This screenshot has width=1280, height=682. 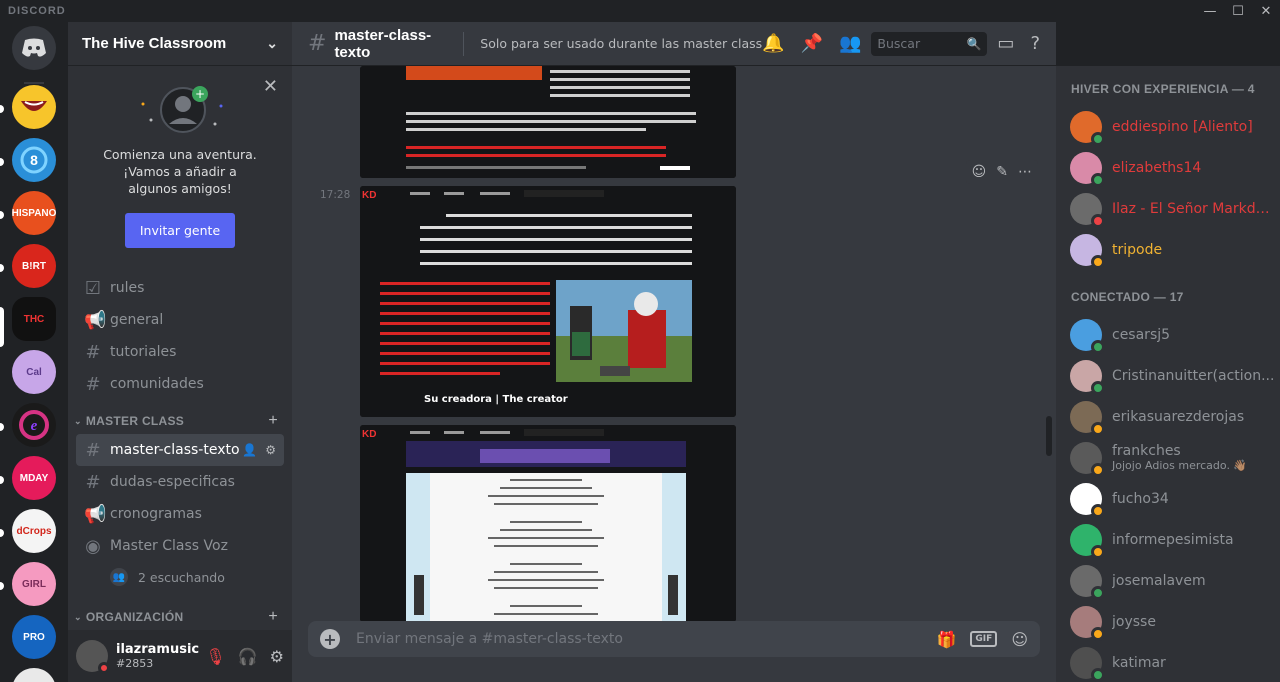 I want to click on member-item: cesarsj5, so click(x=1168, y=334).